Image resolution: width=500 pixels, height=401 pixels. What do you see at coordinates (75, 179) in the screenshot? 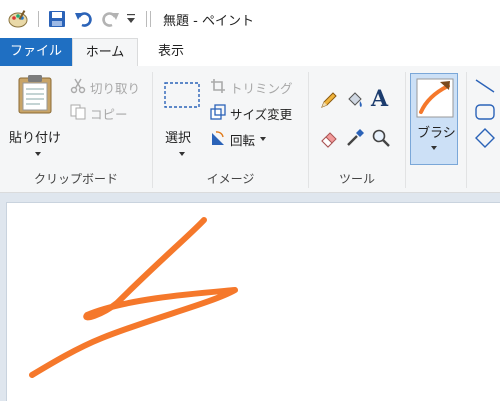
I see `clipboard-group-label: クリップボード` at bounding box center [75, 179].